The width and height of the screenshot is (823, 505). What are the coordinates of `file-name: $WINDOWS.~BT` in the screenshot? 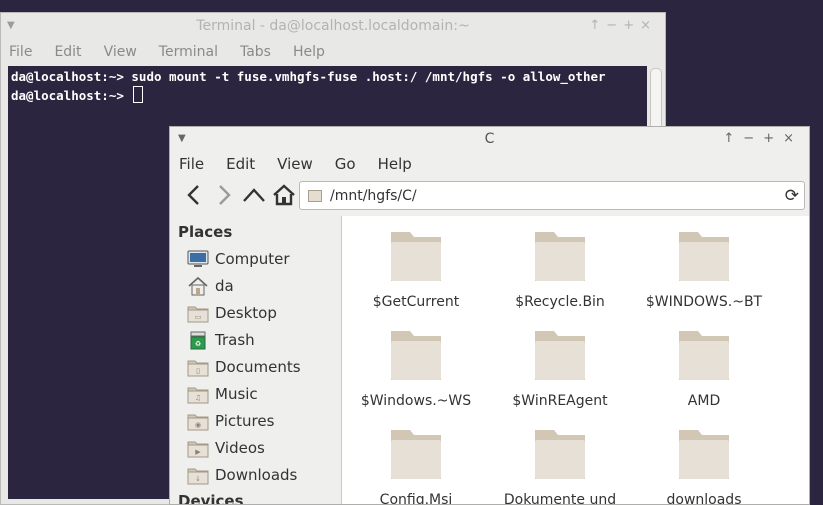 It's located at (704, 302).